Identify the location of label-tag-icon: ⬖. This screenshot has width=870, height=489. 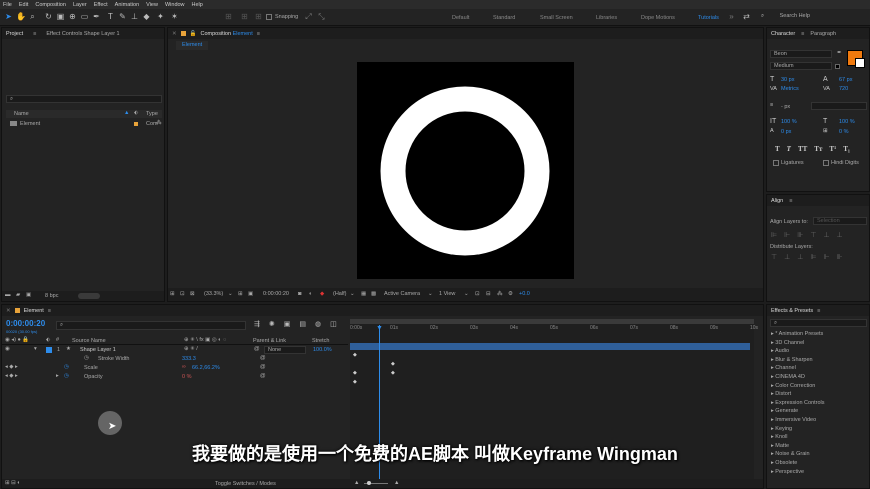
(136, 113).